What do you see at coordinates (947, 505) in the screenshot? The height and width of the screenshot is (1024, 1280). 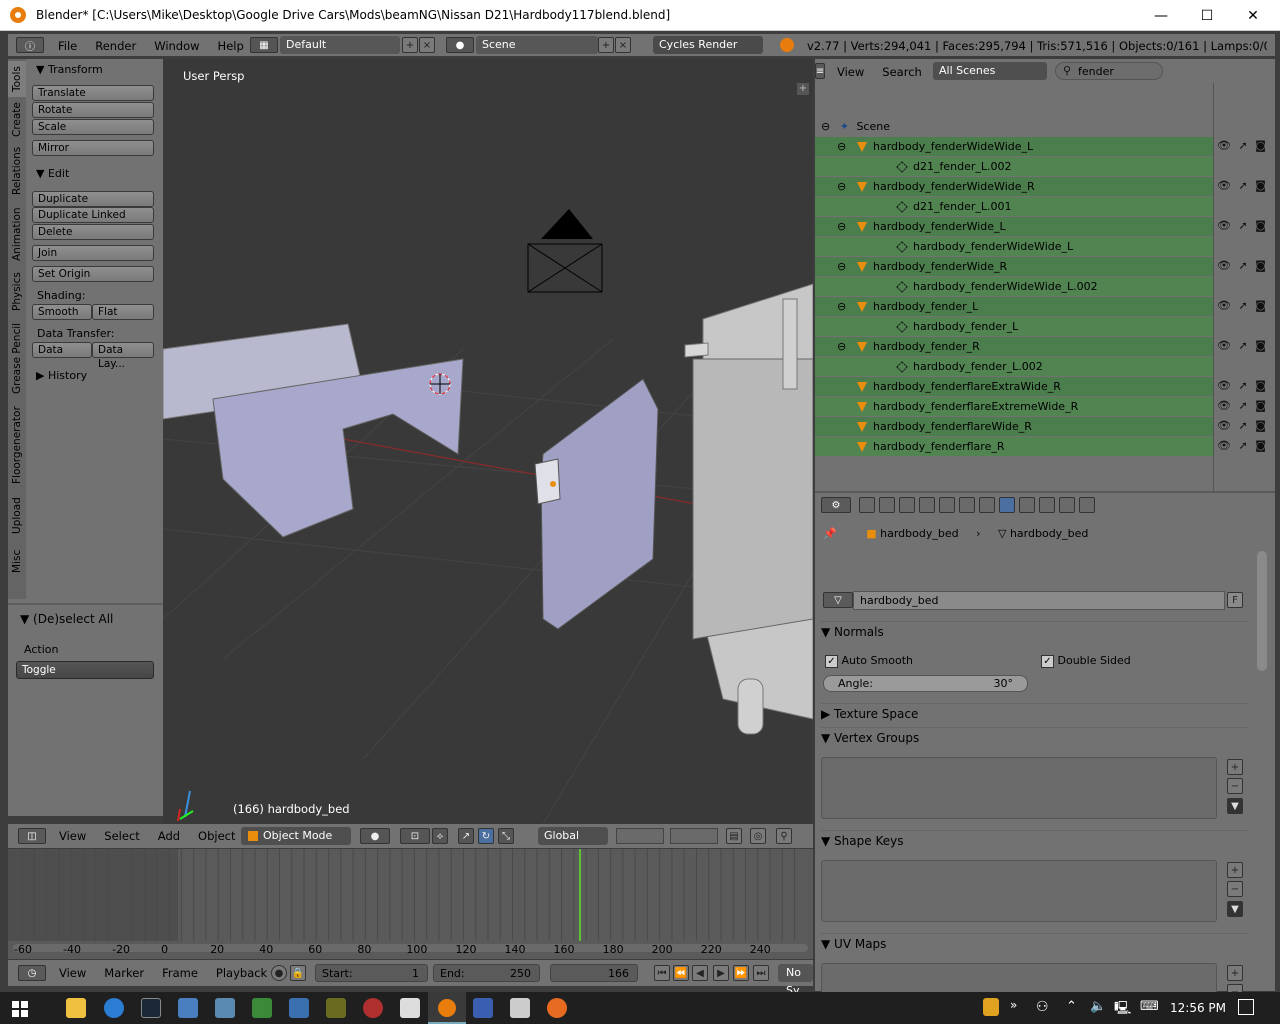 I see `tab-object-icon` at bounding box center [947, 505].